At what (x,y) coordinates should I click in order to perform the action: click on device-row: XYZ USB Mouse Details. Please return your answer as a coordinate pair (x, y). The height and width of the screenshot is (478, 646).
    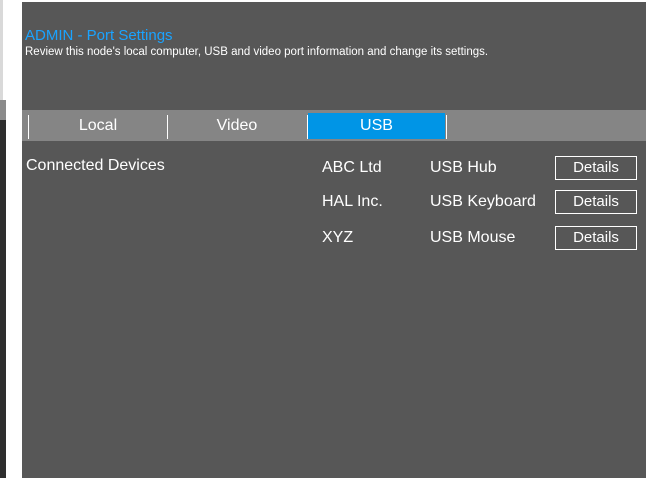
    Looking at the image, I should click on (334, 238).